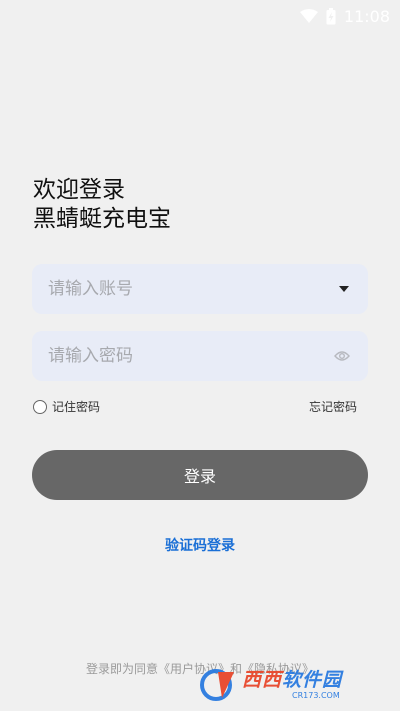 The image size is (400, 711). Describe the element at coordinates (308, 16) in the screenshot. I see `wifi-icon` at that location.